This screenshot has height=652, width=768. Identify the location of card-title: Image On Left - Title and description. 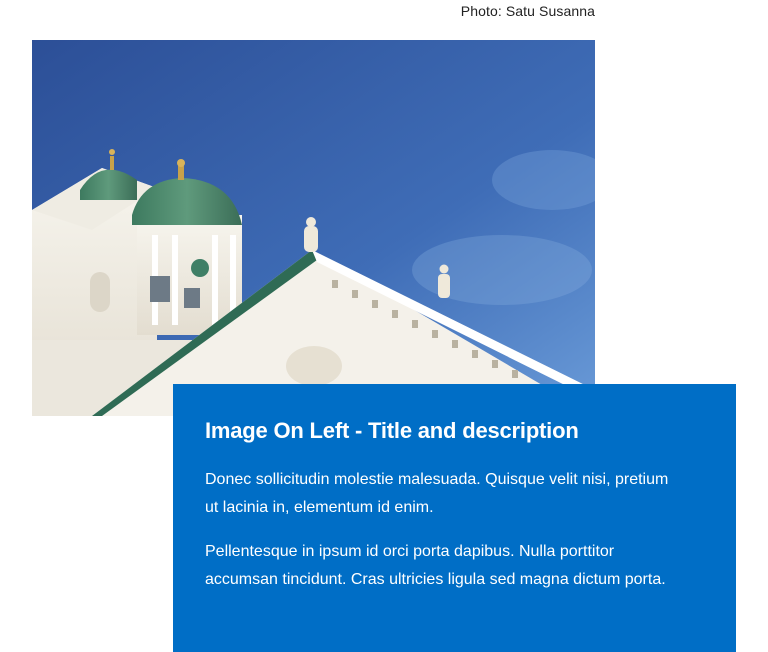
(392, 430).